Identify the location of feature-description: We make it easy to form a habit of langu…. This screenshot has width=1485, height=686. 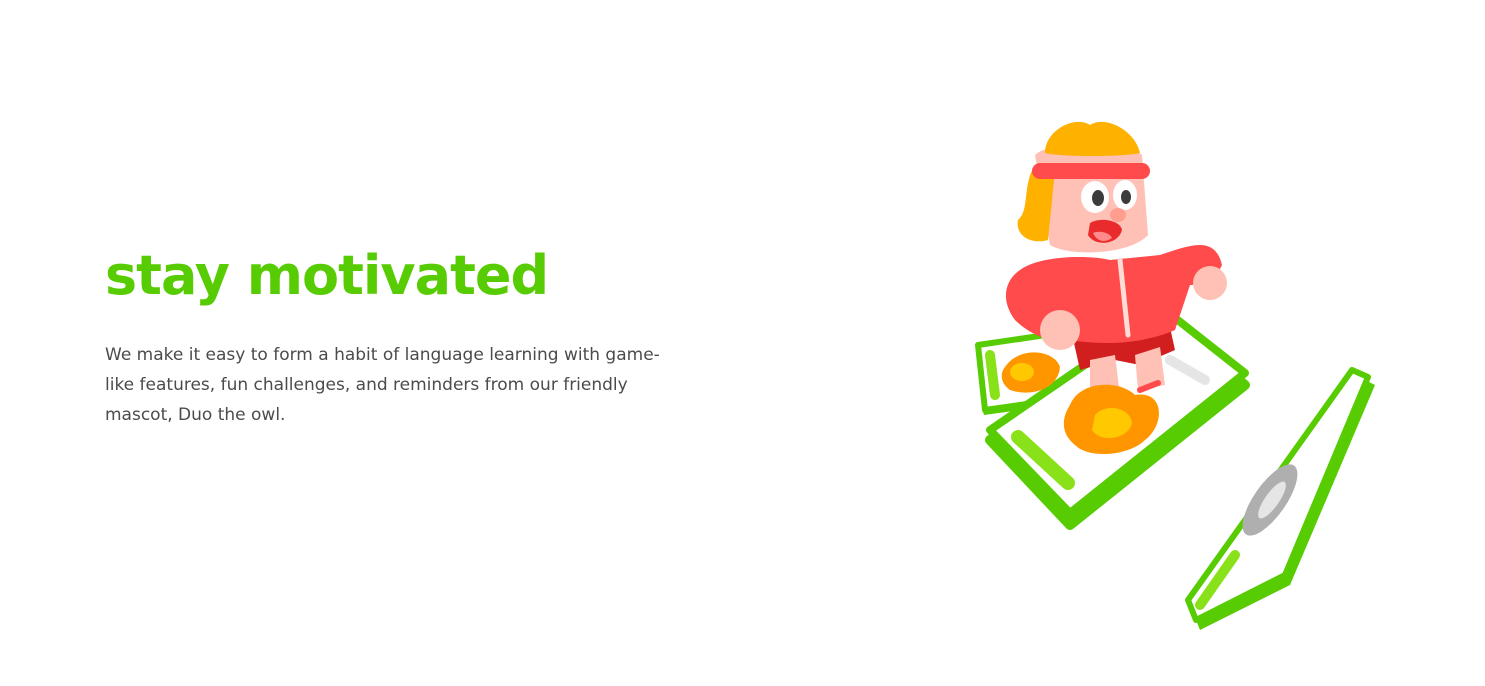
(382, 385).